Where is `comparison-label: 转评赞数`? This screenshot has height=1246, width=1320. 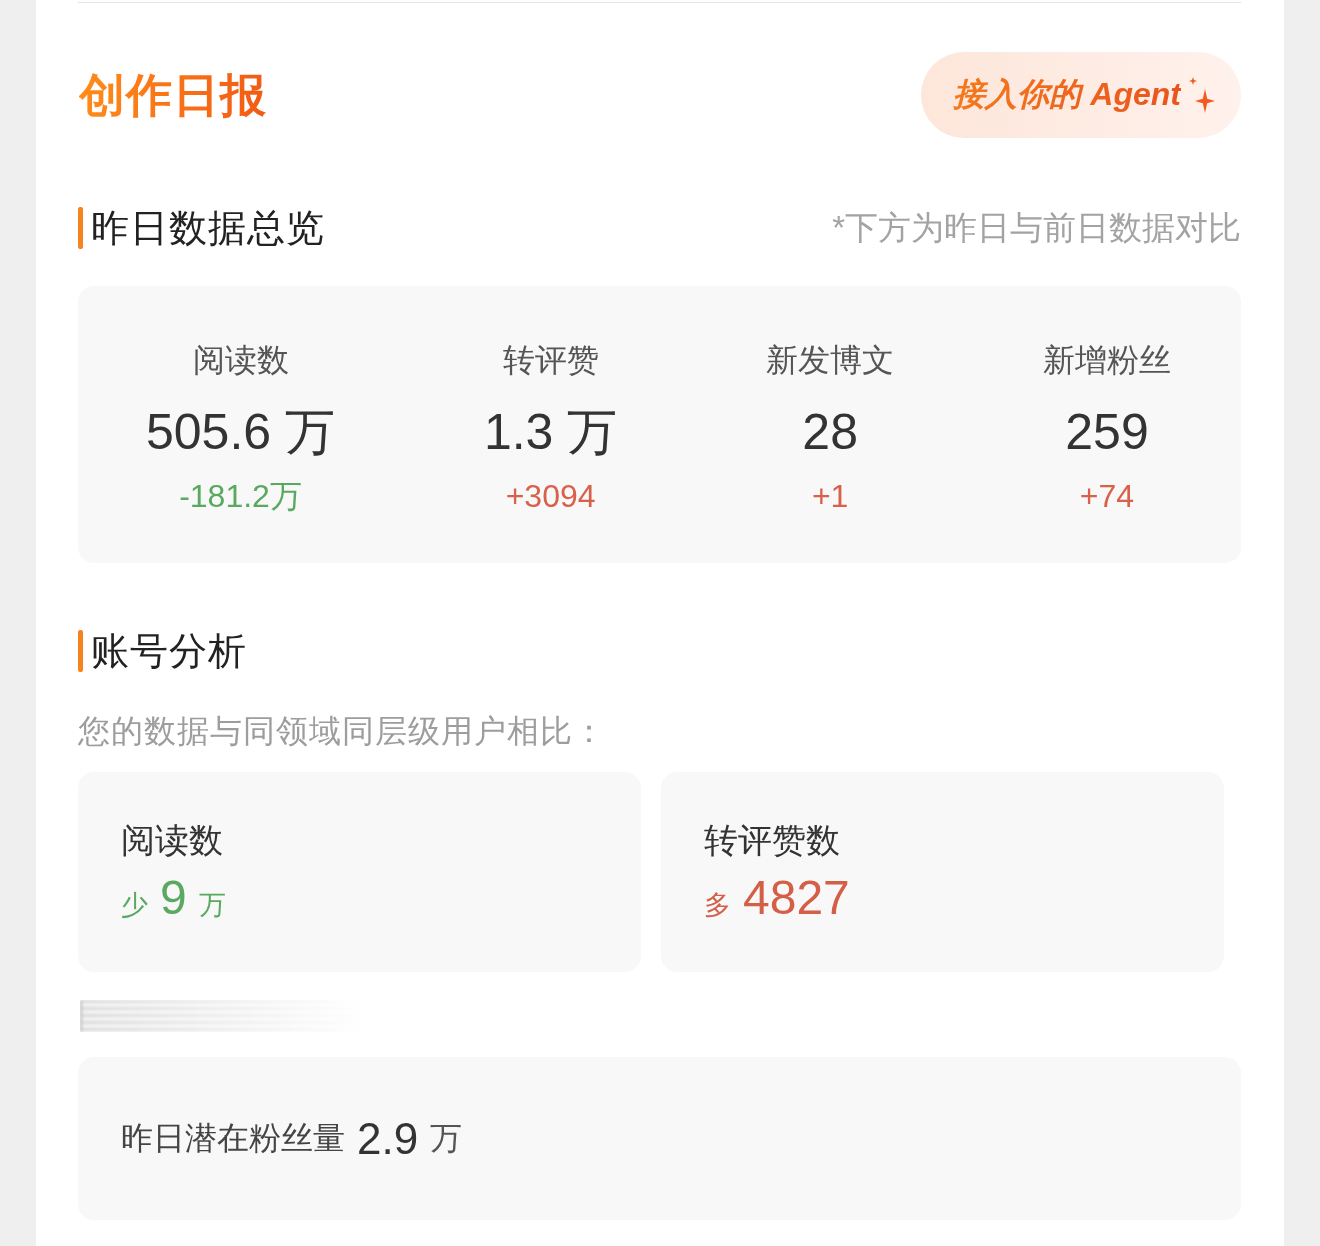 comparison-label: 转评赞数 is located at coordinates (772, 840).